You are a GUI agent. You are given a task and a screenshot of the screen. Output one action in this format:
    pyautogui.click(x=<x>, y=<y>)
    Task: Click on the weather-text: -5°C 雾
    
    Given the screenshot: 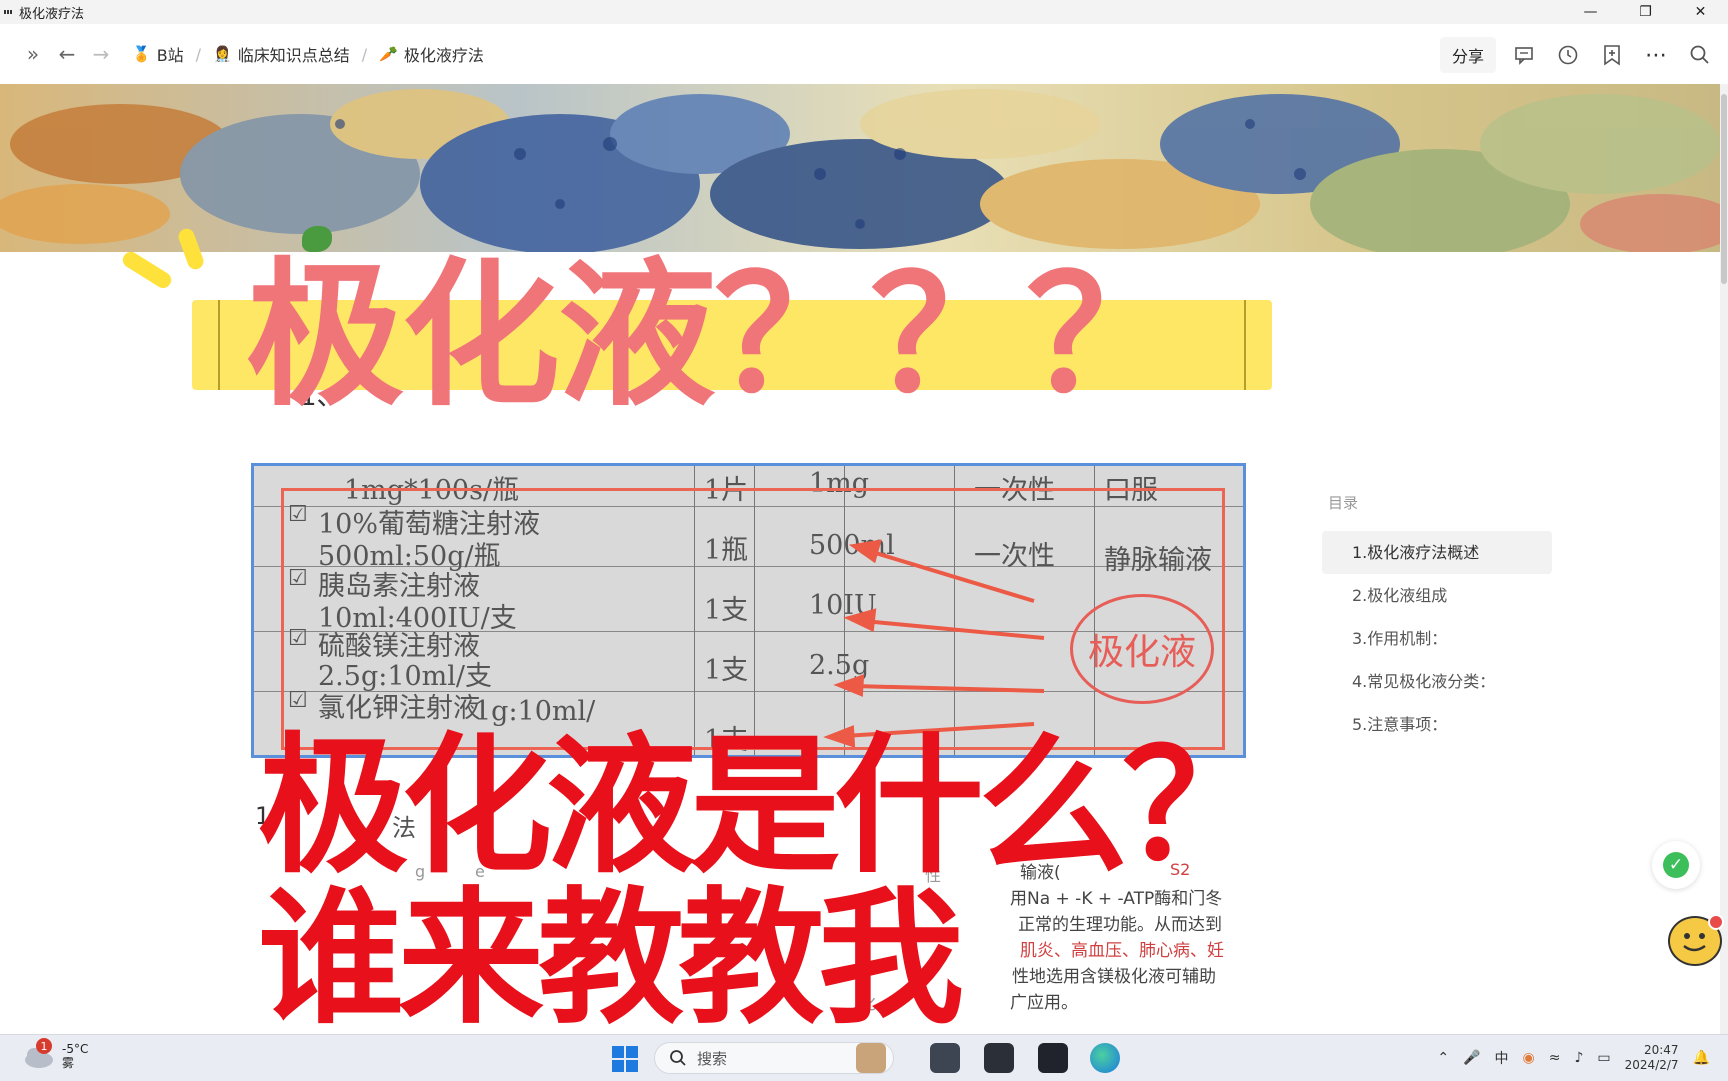 What is the action you would take?
    pyautogui.click(x=75, y=1056)
    